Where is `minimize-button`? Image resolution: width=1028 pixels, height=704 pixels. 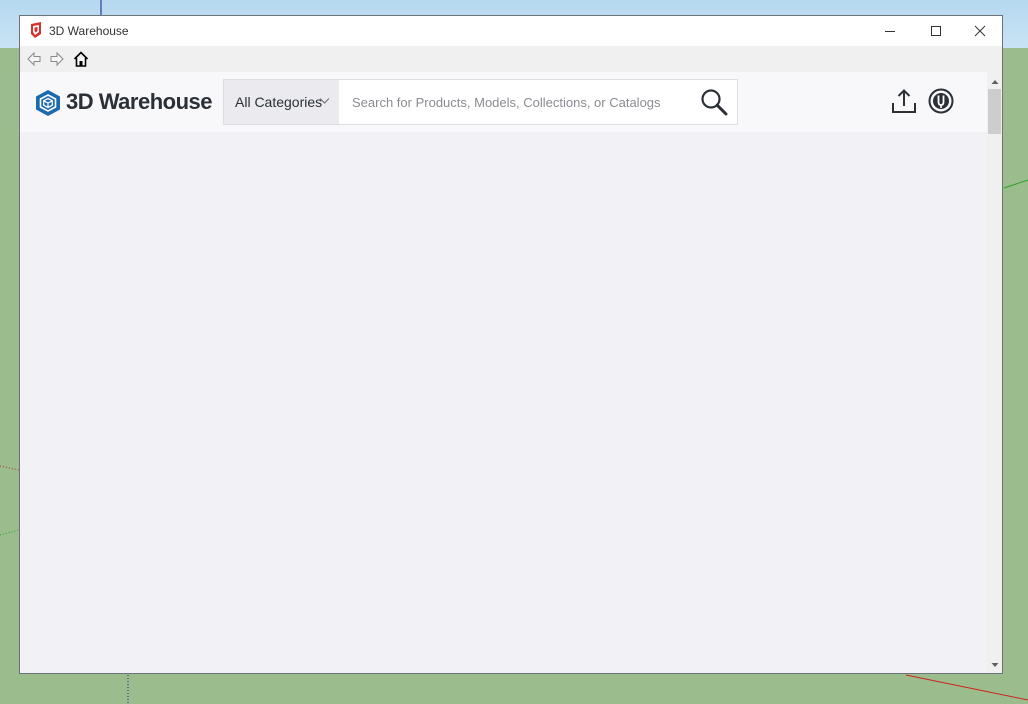 minimize-button is located at coordinates (890, 31).